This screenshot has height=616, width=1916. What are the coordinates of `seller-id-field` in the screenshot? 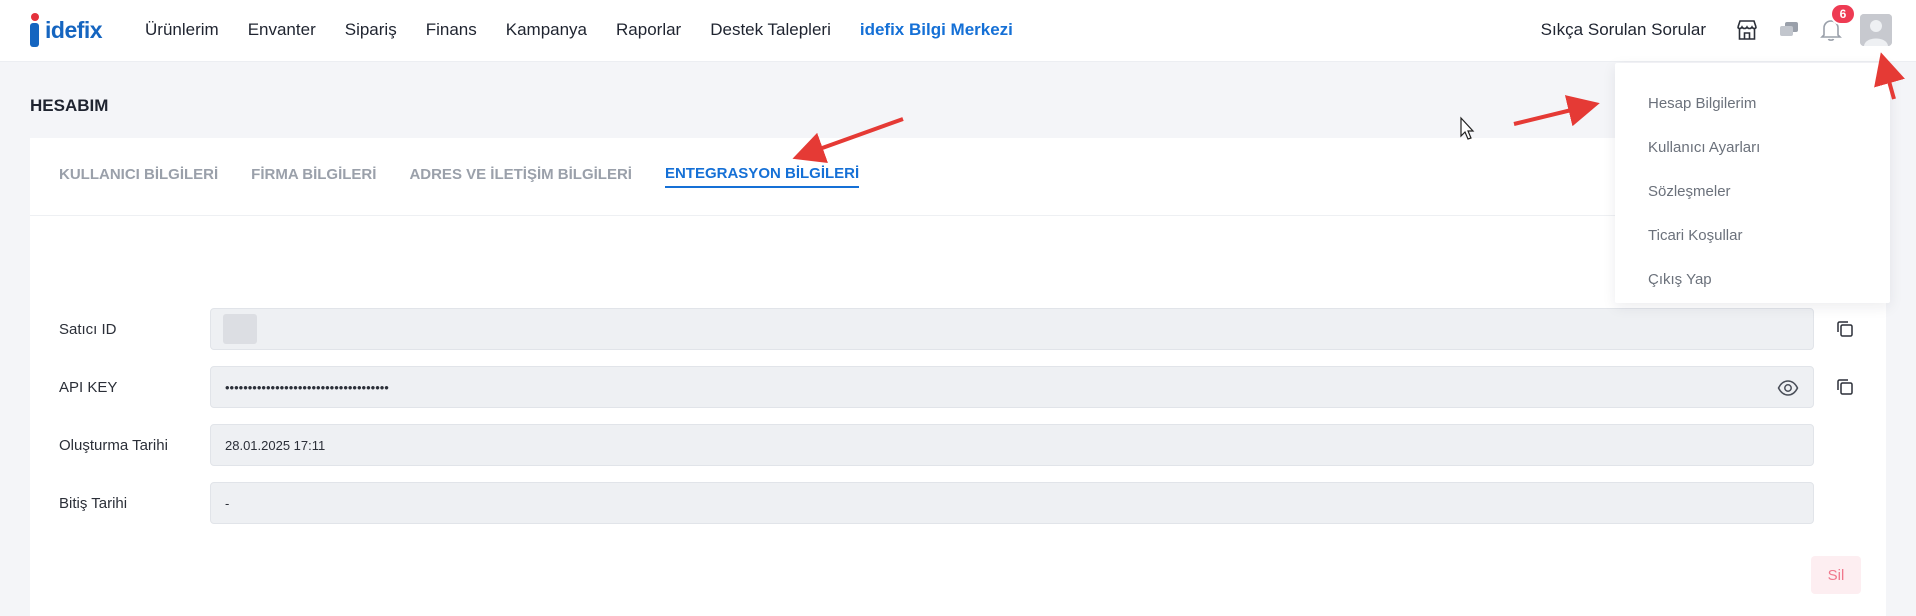 It's located at (1012, 329).